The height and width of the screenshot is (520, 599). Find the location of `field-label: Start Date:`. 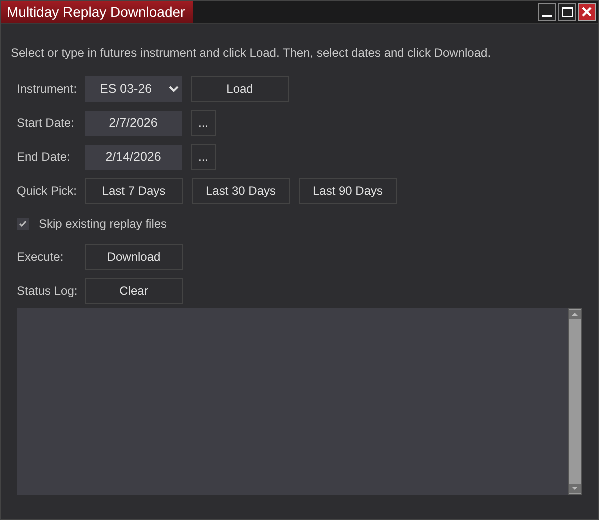

field-label: Start Date: is located at coordinates (46, 123).